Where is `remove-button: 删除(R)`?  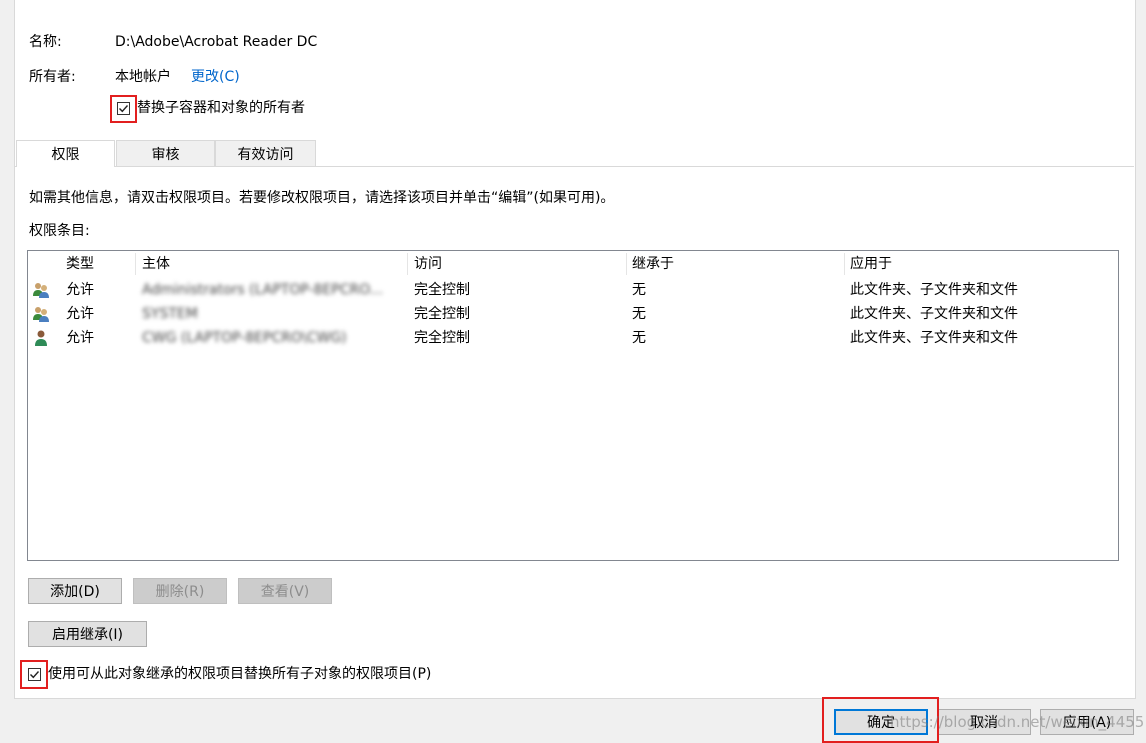 remove-button: 删除(R) is located at coordinates (180, 591).